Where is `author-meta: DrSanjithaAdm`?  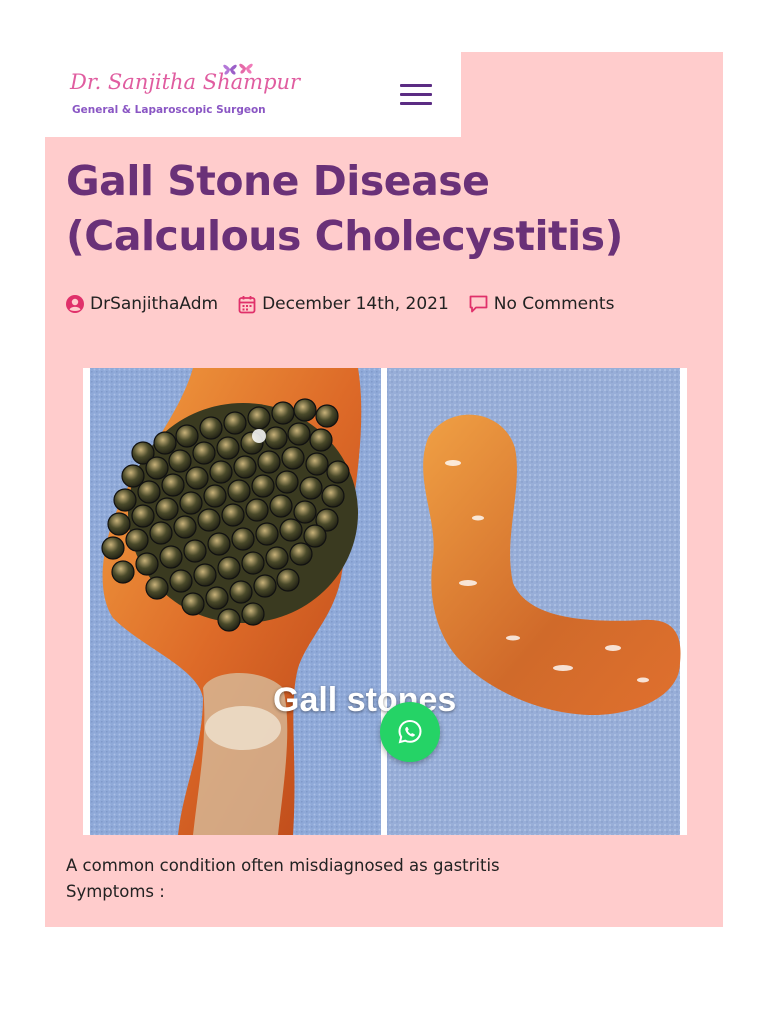 author-meta: DrSanjithaAdm is located at coordinates (142, 304).